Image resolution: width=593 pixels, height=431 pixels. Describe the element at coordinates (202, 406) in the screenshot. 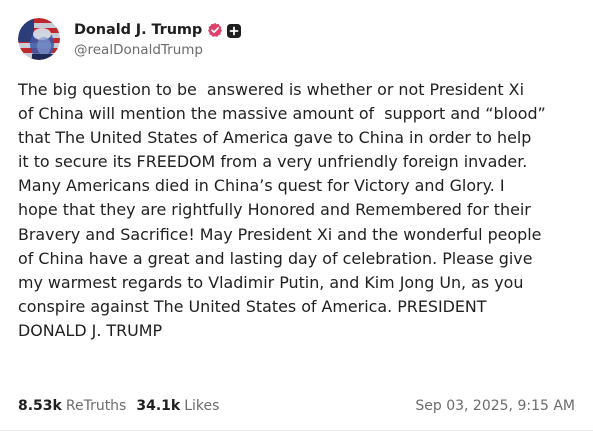

I see `likes-label: Likes` at that location.